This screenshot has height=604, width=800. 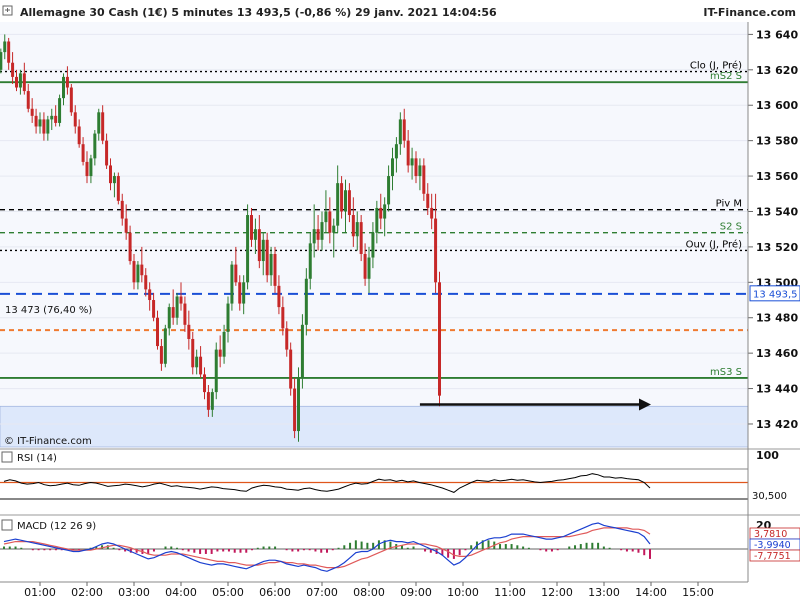 I want to click on level-label: mS3 S, so click(x=726, y=372).